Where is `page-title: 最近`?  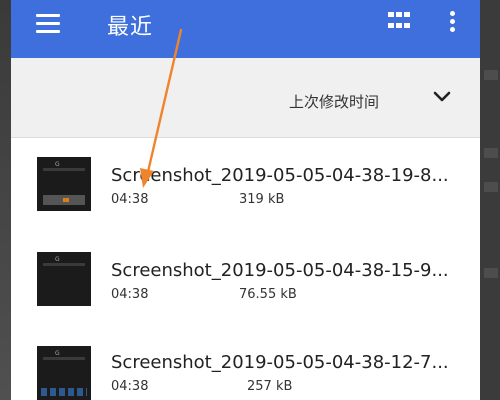
page-title: 最近 is located at coordinates (130, 27).